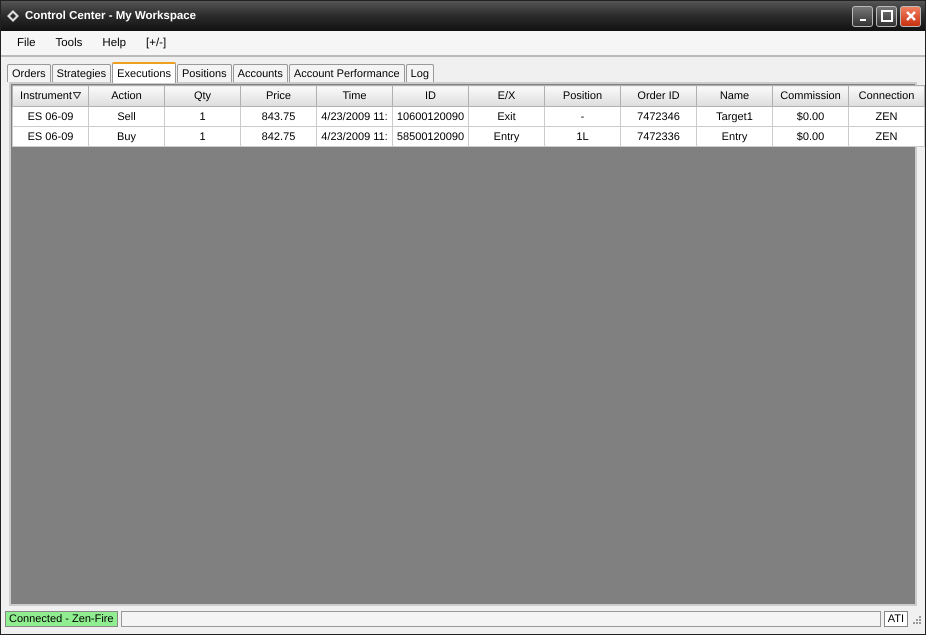  Describe the element at coordinates (61, 619) in the screenshot. I see `connection-status: Connected - Zen-Fire` at that location.